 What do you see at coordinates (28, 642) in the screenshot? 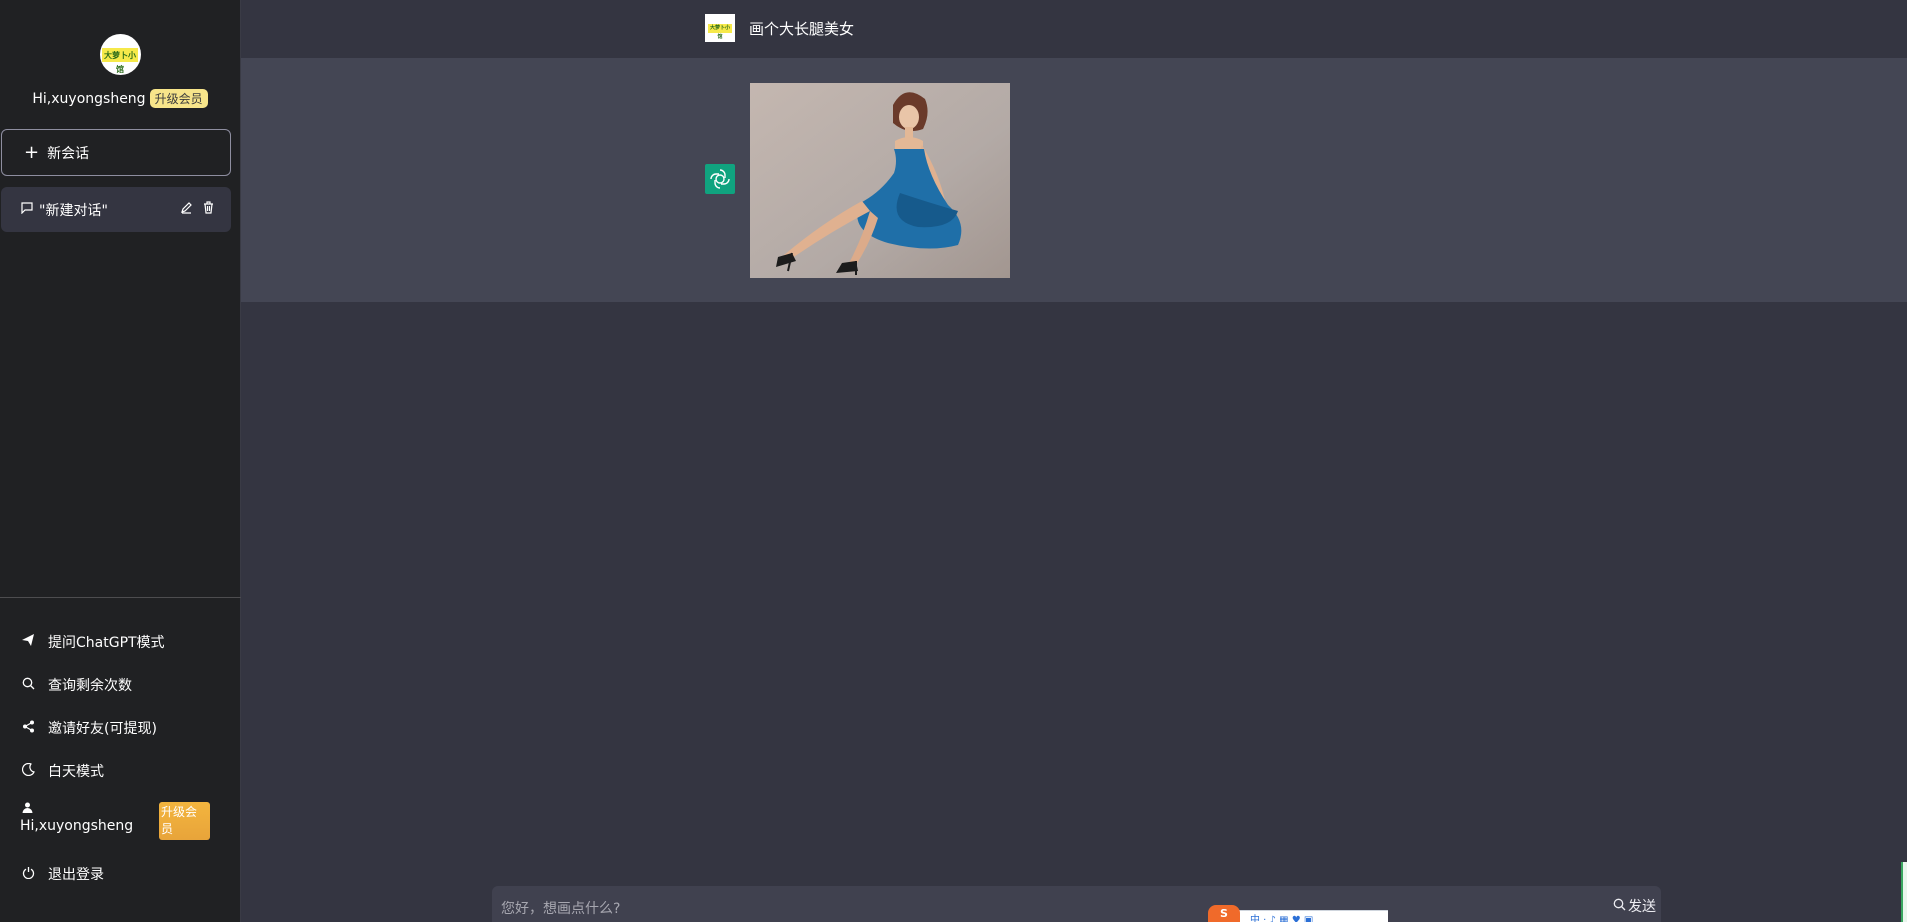
I see `paper-plane-icon` at bounding box center [28, 642].